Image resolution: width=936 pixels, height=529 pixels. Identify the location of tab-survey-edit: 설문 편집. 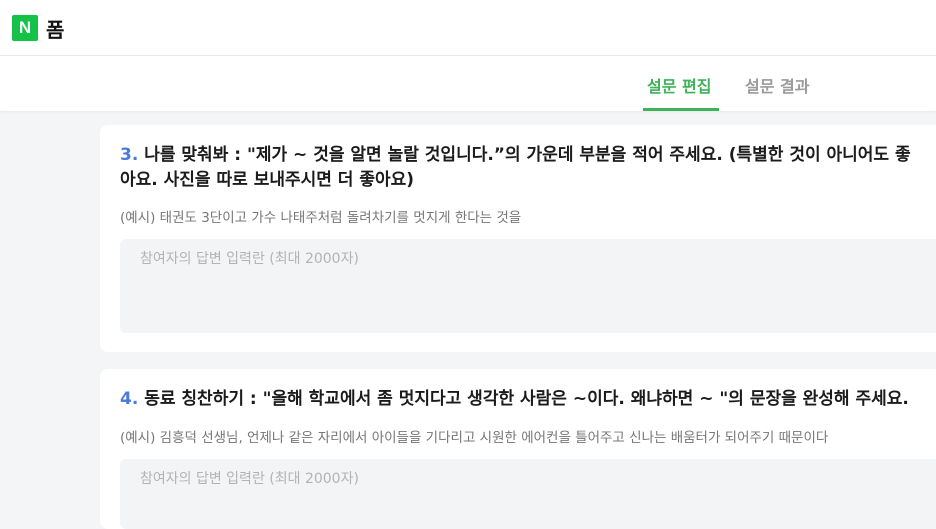
(679, 85).